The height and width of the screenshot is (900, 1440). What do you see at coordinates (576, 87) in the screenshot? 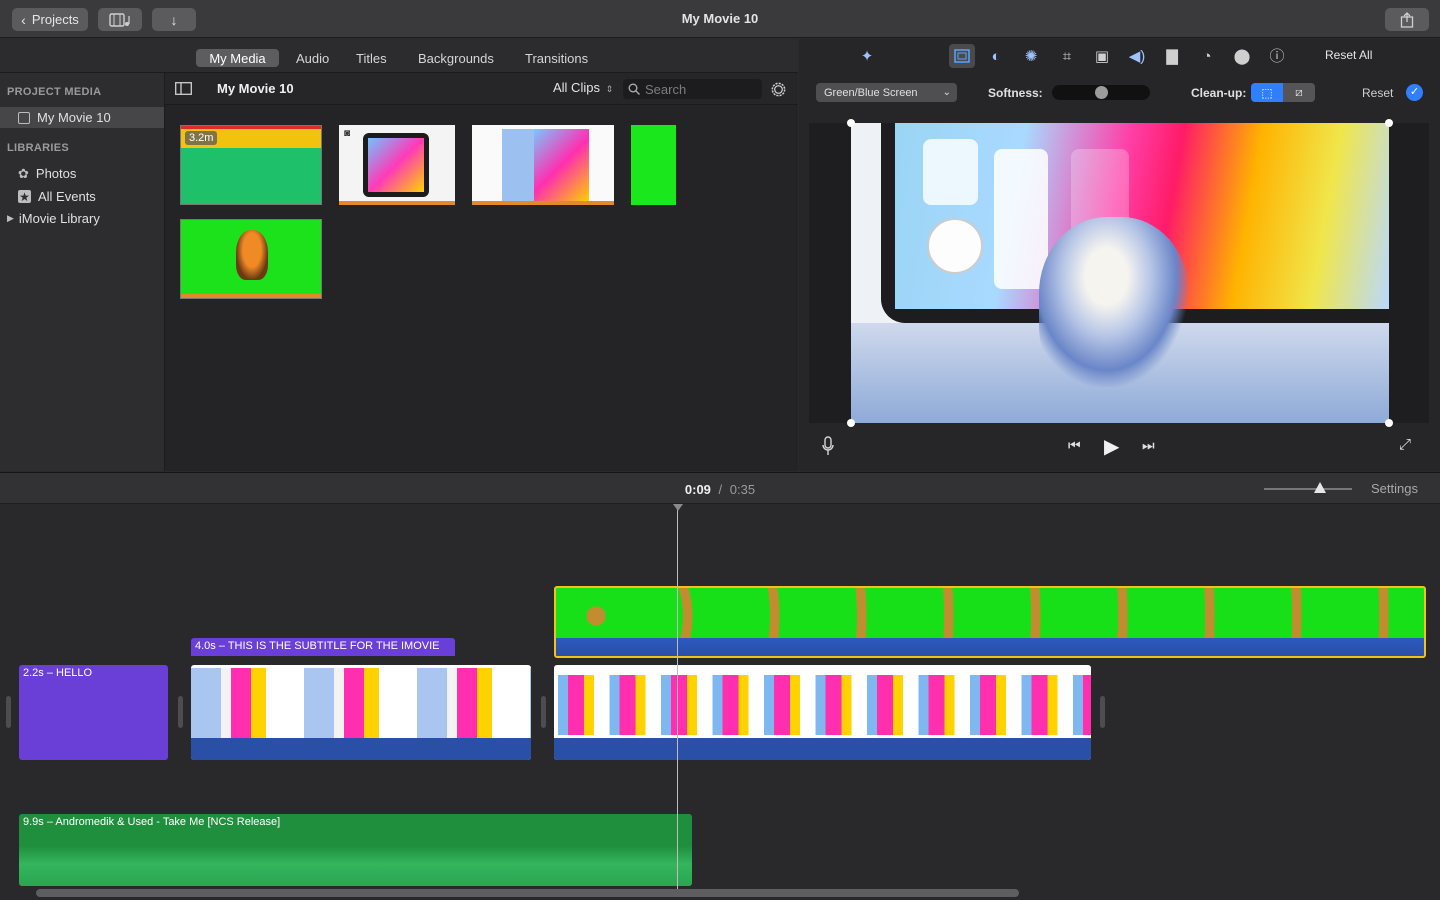
I see `clip-filter-value: All Clips` at bounding box center [576, 87].